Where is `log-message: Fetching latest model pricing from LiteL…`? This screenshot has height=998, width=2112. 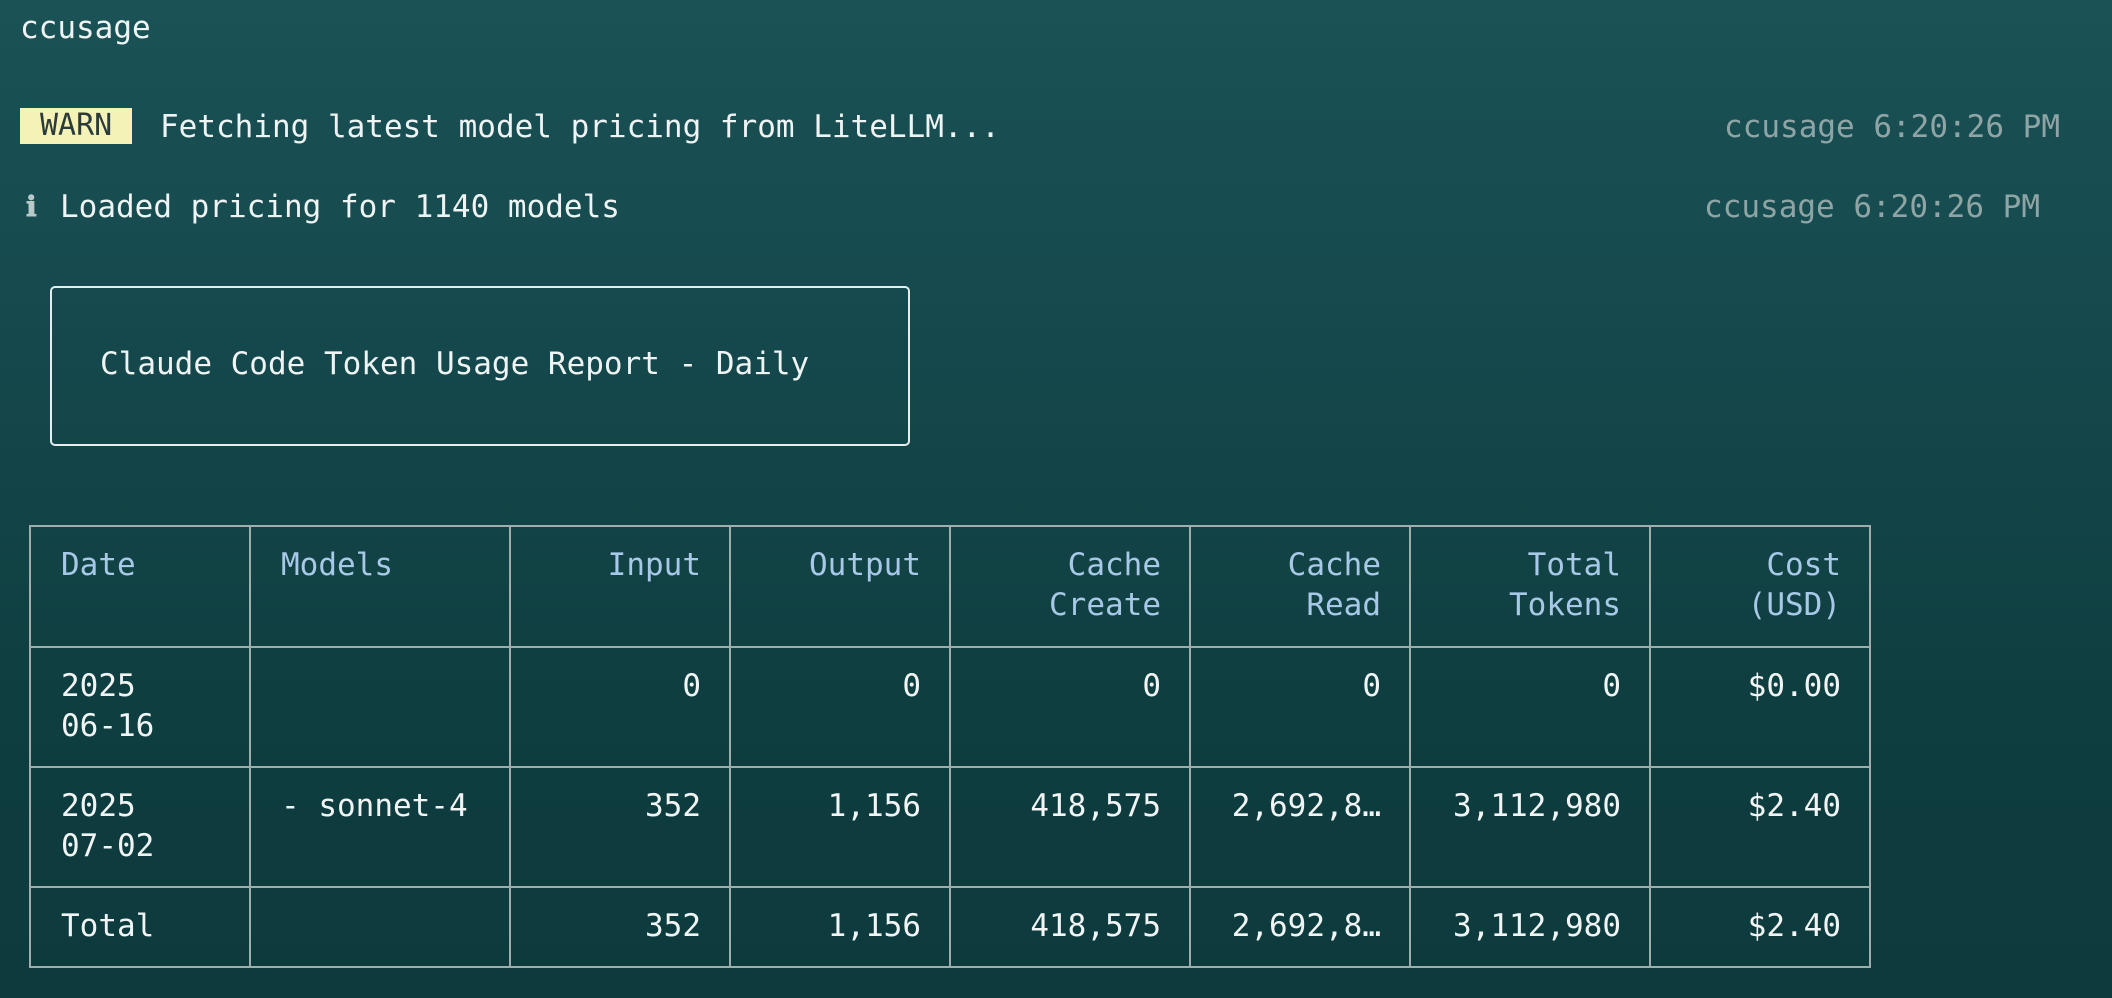
log-message: Fetching latest model pricing from LiteL… is located at coordinates (580, 127).